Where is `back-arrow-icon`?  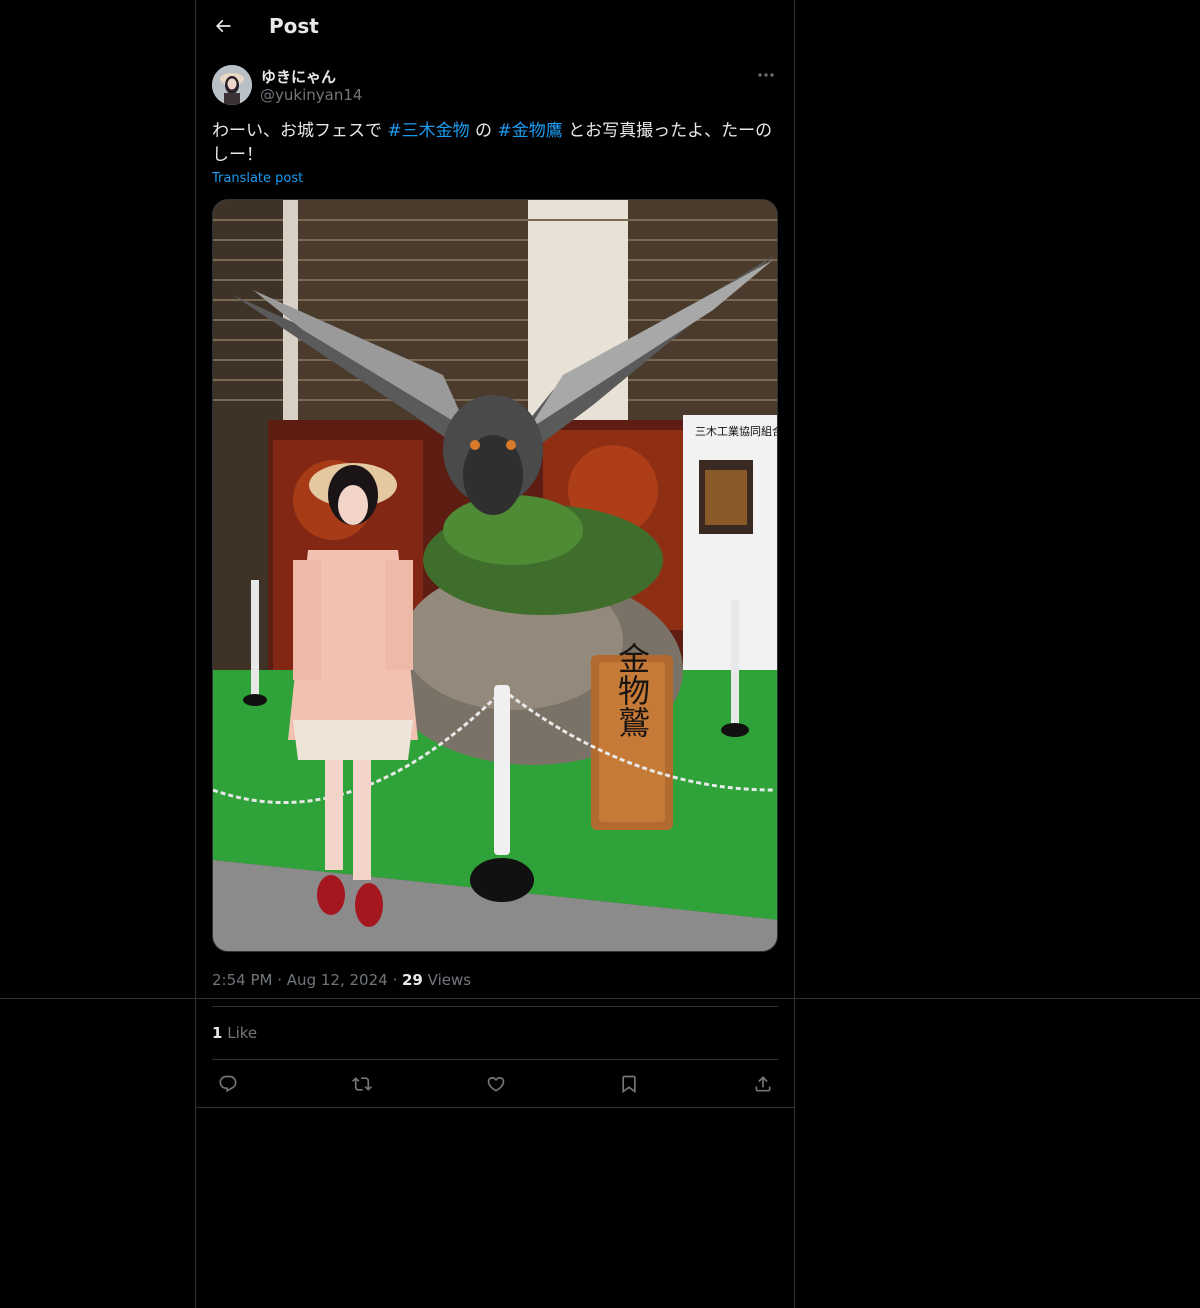
back-arrow-icon is located at coordinates (223, 26).